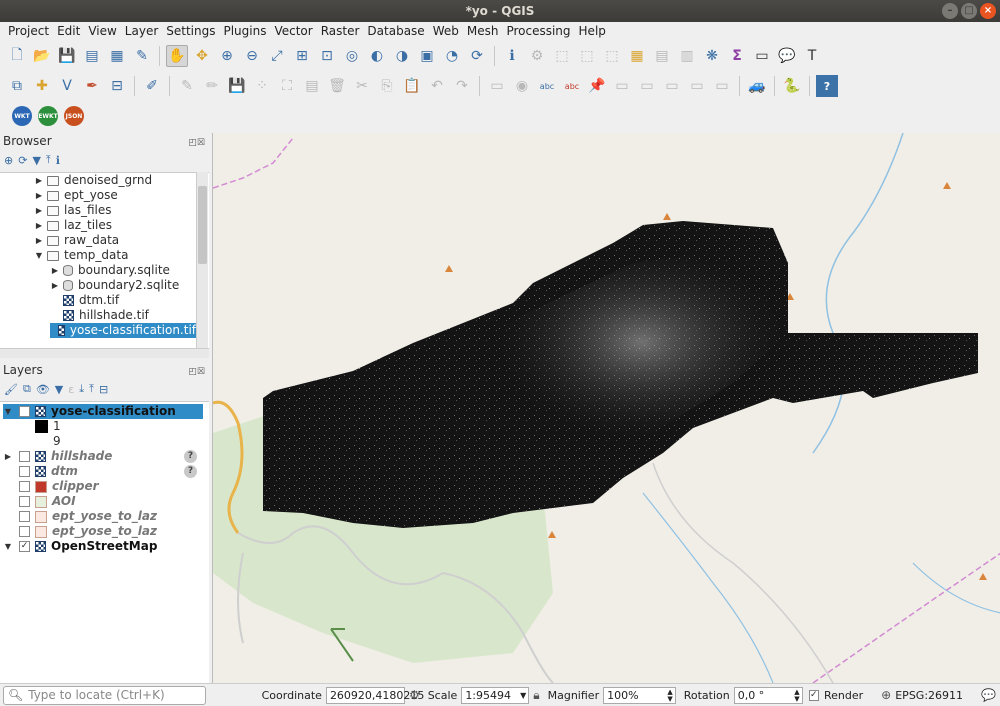 The image size is (1000, 706). What do you see at coordinates (538, 31) in the screenshot?
I see `menu-processing: Processing` at bounding box center [538, 31].